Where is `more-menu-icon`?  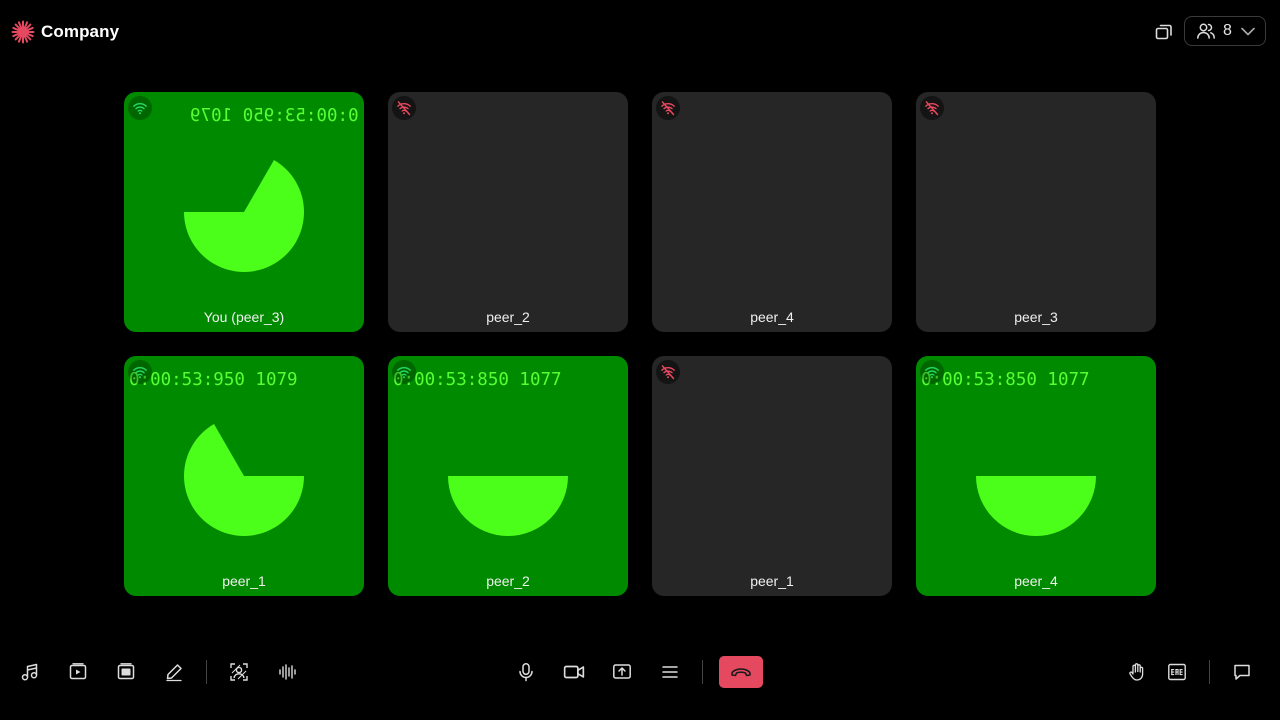 more-menu-icon is located at coordinates (670, 672).